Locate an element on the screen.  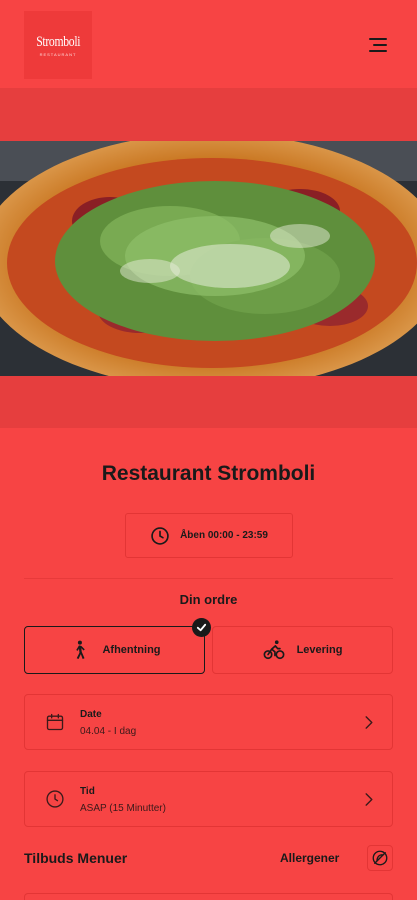
delivery-option: Levering is located at coordinates (302, 650).